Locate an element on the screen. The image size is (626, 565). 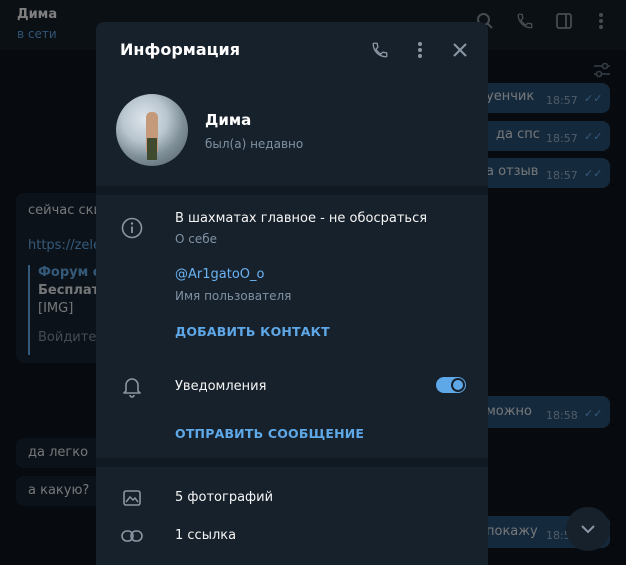
photo-icon is located at coordinates (132, 498).